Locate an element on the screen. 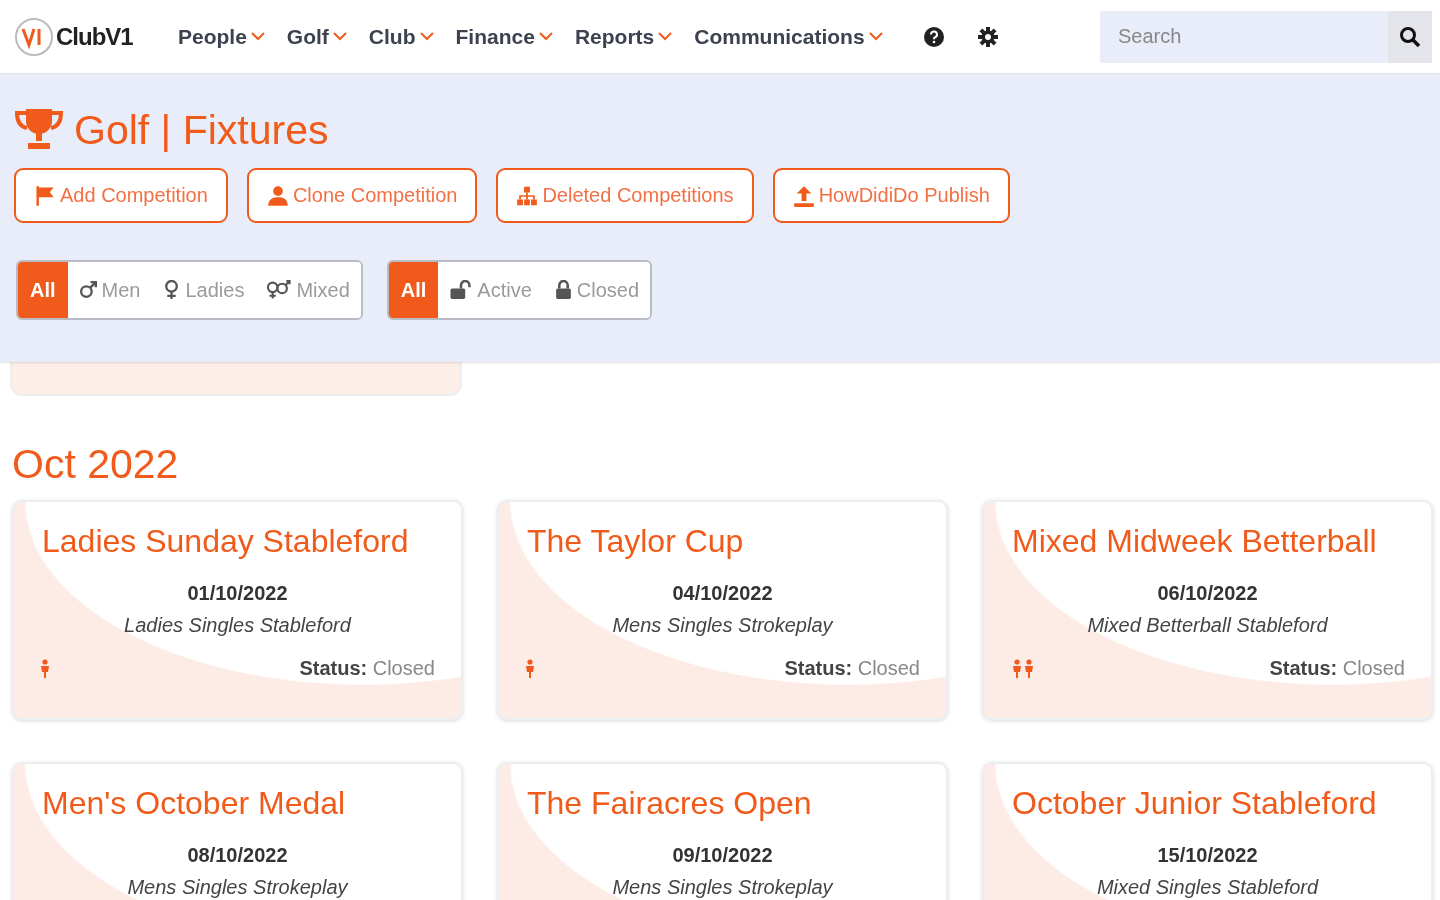 This screenshot has width=1440, height=900. people-icon is located at coordinates (1023, 668).